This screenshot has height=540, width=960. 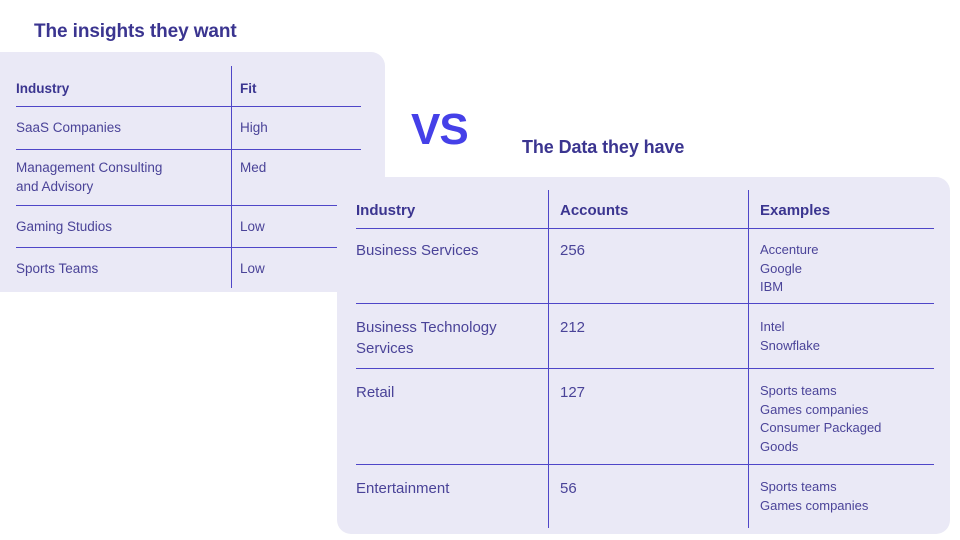 What do you see at coordinates (254, 127) in the screenshot?
I see `insights-cell-fit: High` at bounding box center [254, 127].